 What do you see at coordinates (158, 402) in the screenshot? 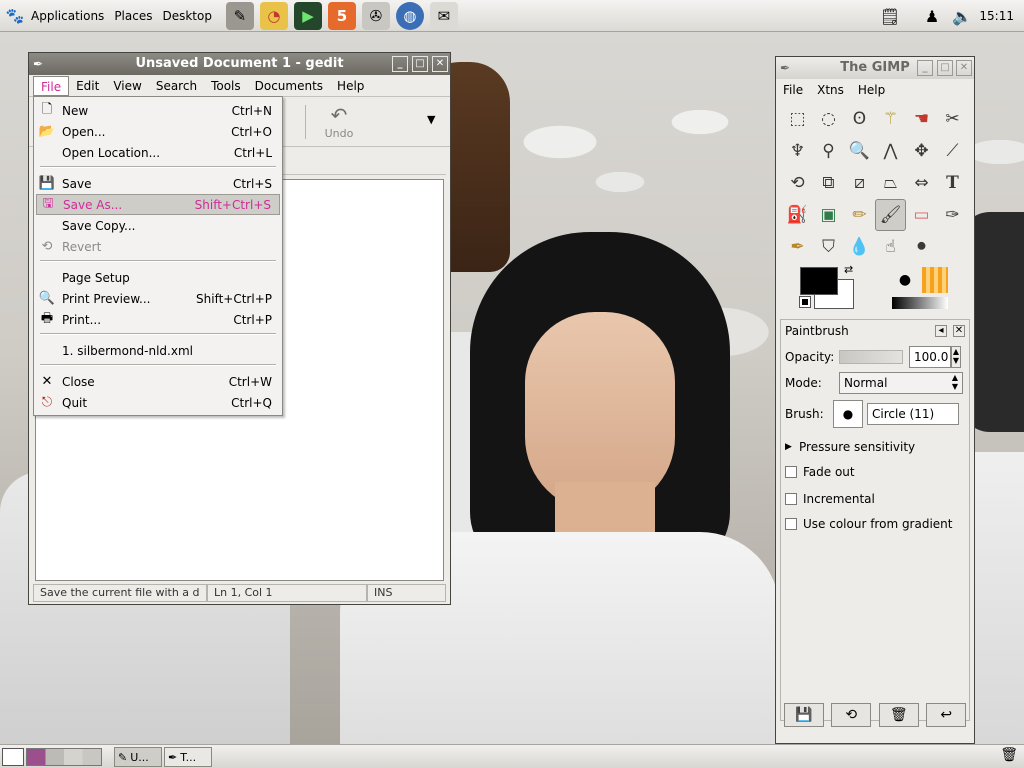
I see `menu-item-quit: ⎋ Quit Ctrl+Q` at bounding box center [158, 402].